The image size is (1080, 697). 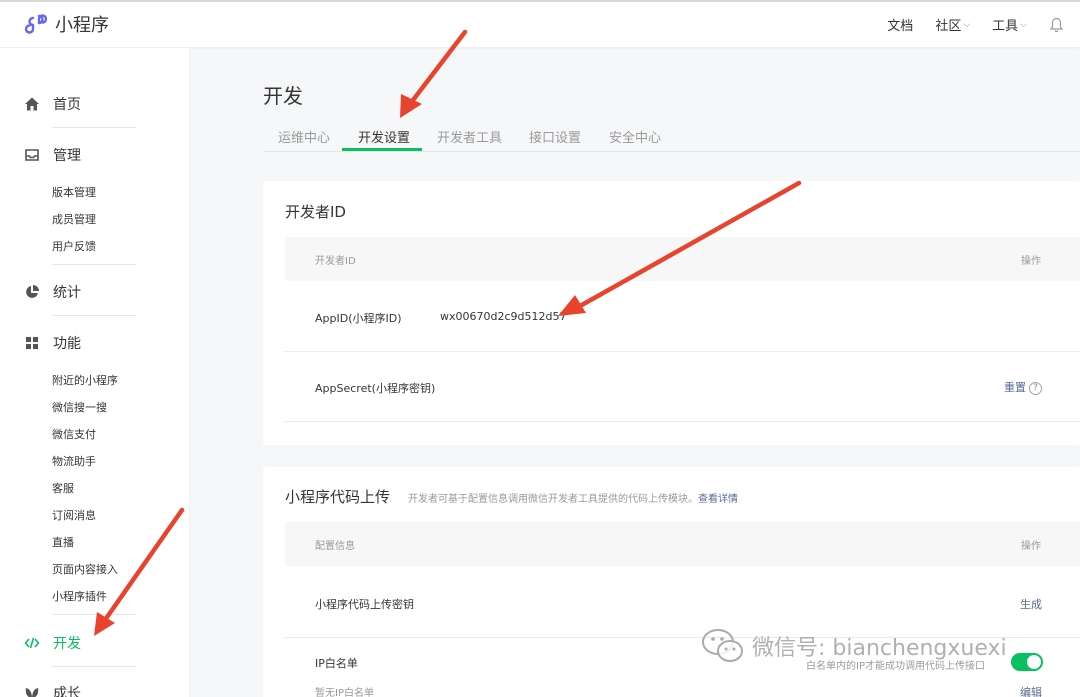 What do you see at coordinates (32, 104) in the screenshot?
I see `home-icon` at bounding box center [32, 104].